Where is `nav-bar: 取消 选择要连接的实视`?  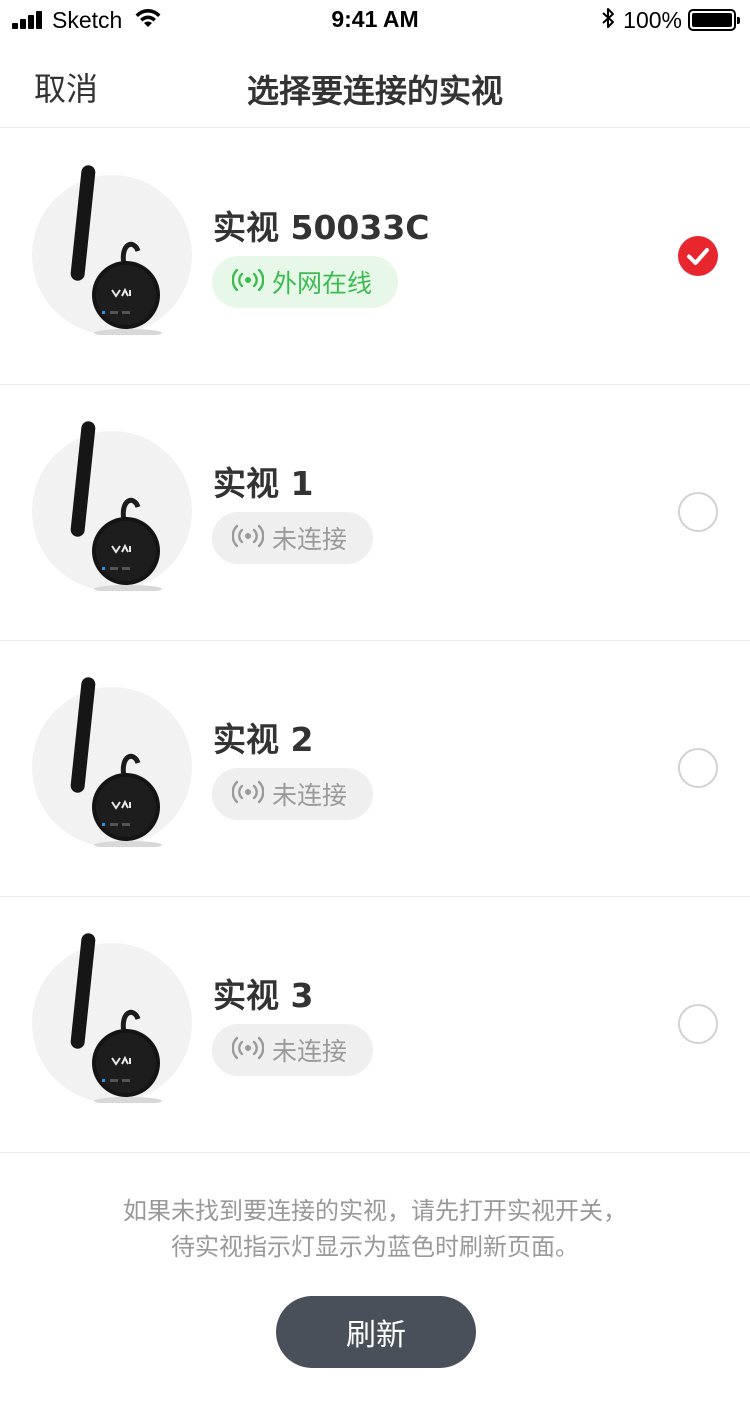 nav-bar: 取消 选择要连接的实视 is located at coordinates (375, 84).